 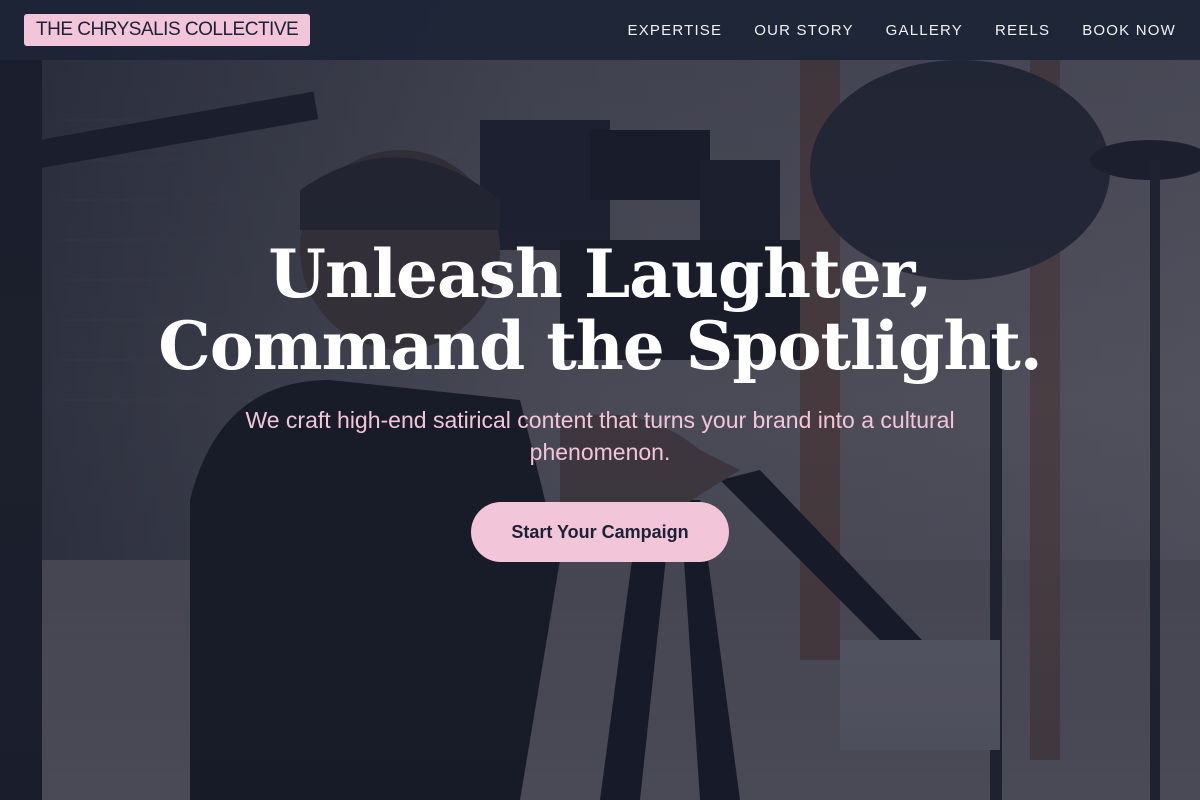 What do you see at coordinates (675, 30) in the screenshot?
I see `nav-link-expertise: EXPERTISE` at bounding box center [675, 30].